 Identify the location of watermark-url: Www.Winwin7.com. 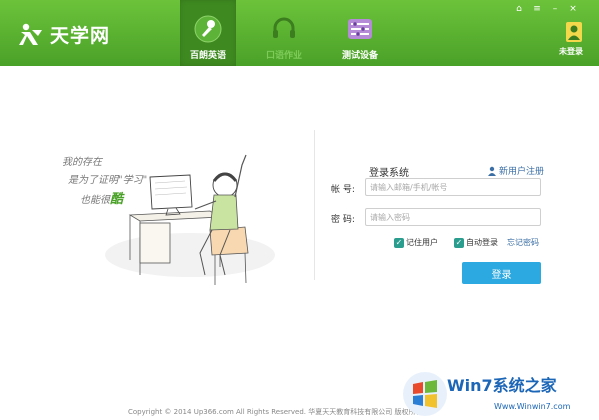
(532, 406).